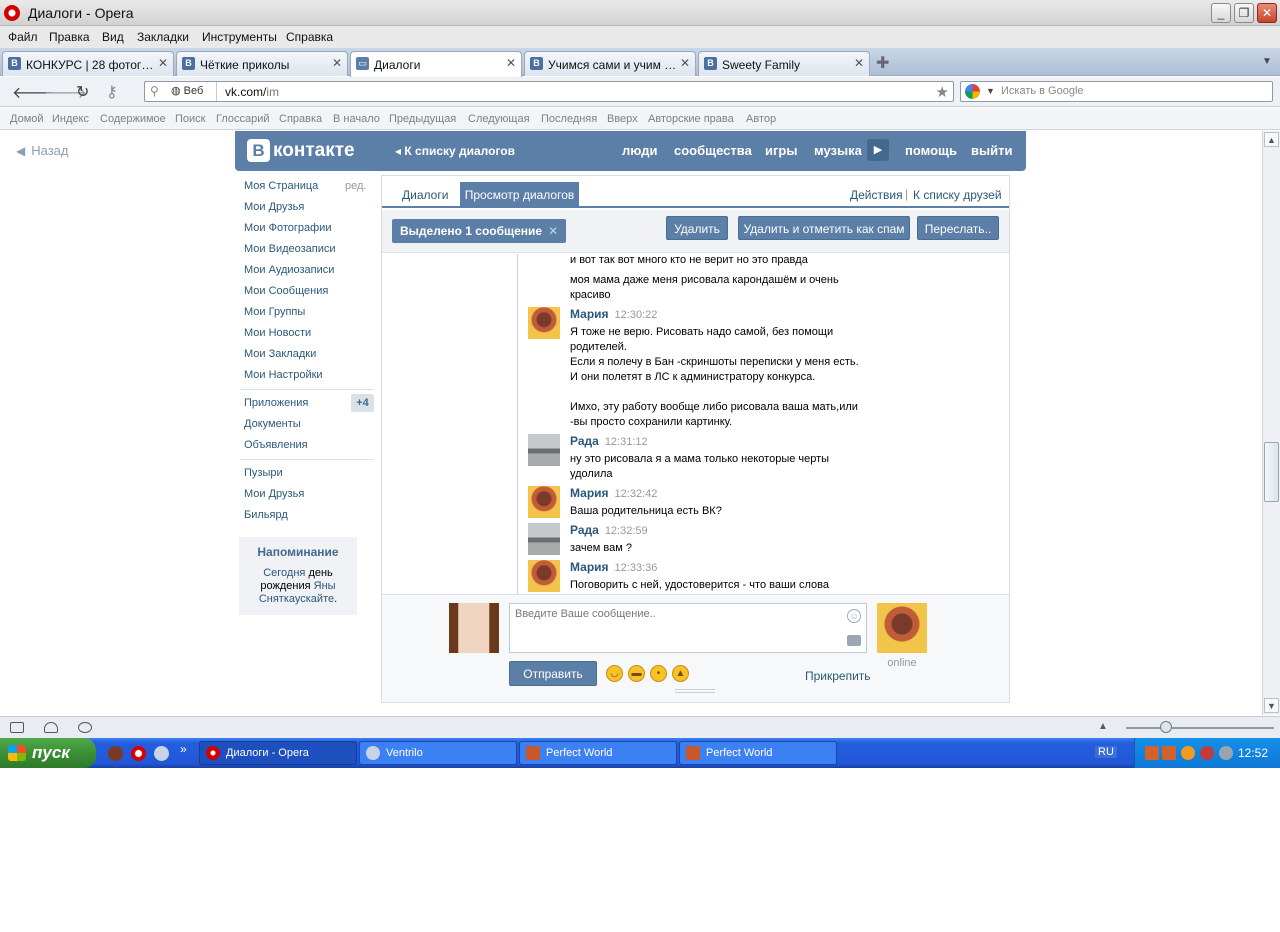 This screenshot has width=1280, height=932. What do you see at coordinates (569, 119) in the screenshot?
I see `nav-link-last: Последняя` at bounding box center [569, 119].